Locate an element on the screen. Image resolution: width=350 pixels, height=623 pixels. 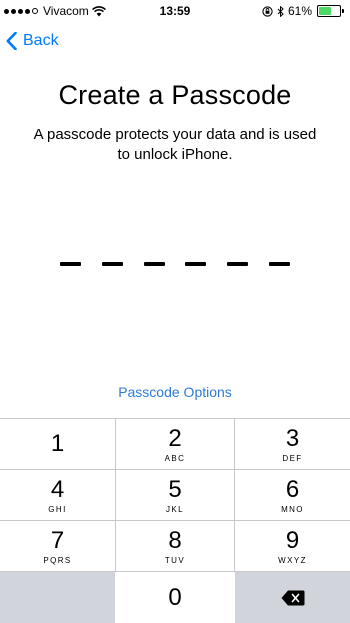
status-right: 61% is located at coordinates (303, 11).